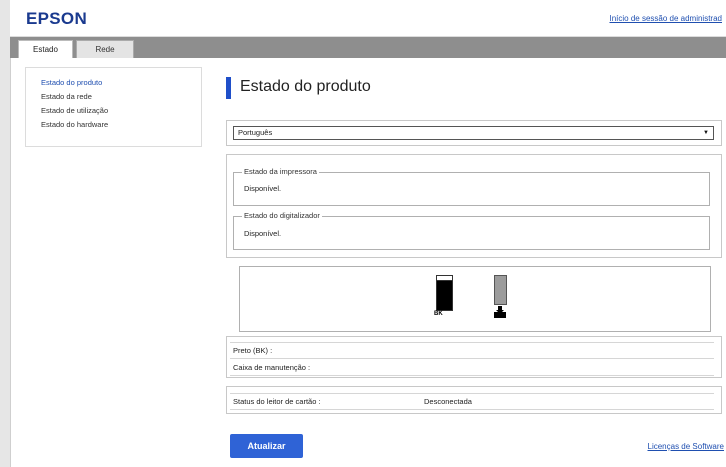 This screenshot has width=726, height=467. What do you see at coordinates (282, 215) in the screenshot?
I see `scanner-status-legend: Estado do digitalizador` at bounding box center [282, 215].